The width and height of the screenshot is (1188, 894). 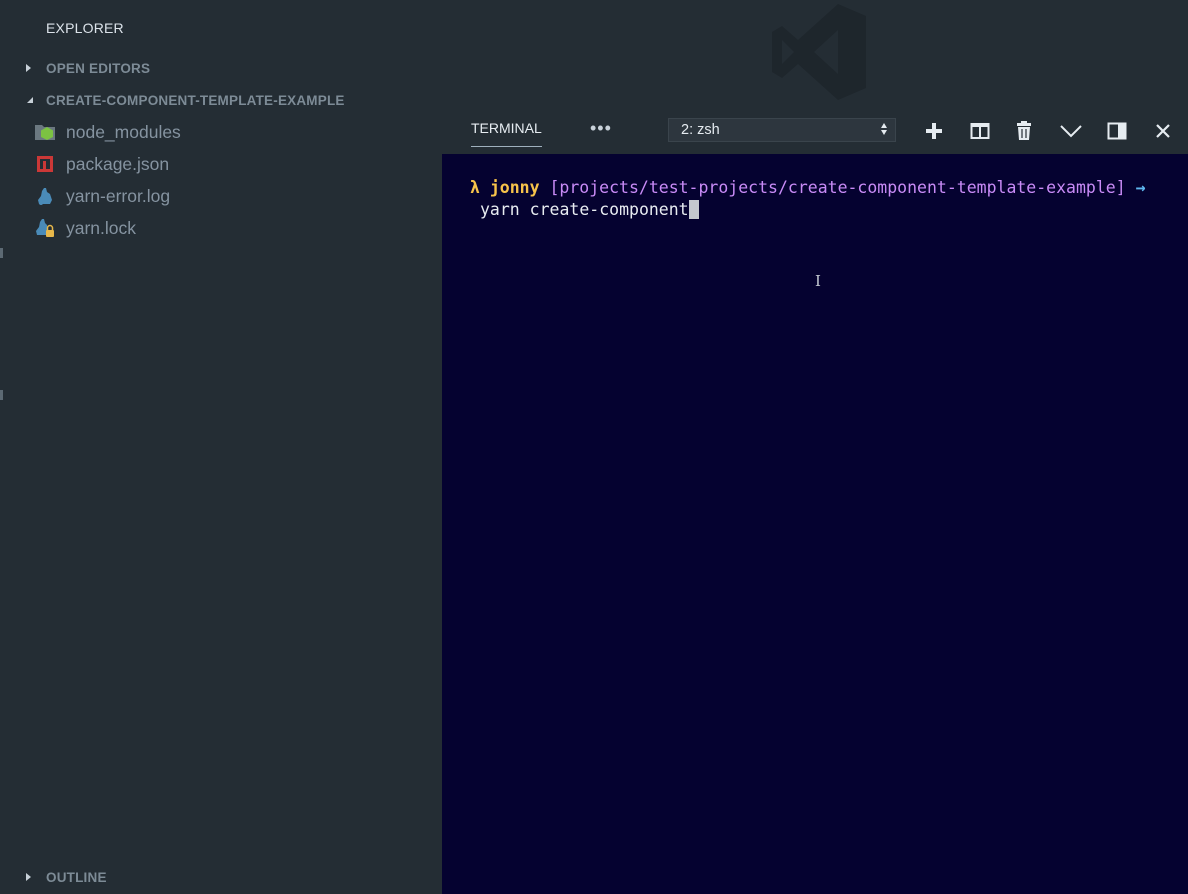 I want to click on terminal-command: yarn create-component, so click(x=584, y=209).